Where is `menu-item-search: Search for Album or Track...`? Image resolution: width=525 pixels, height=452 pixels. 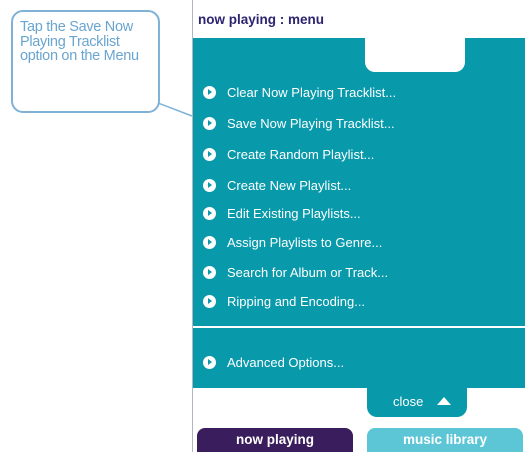 menu-item-search: Search for Album or Track... is located at coordinates (295, 272).